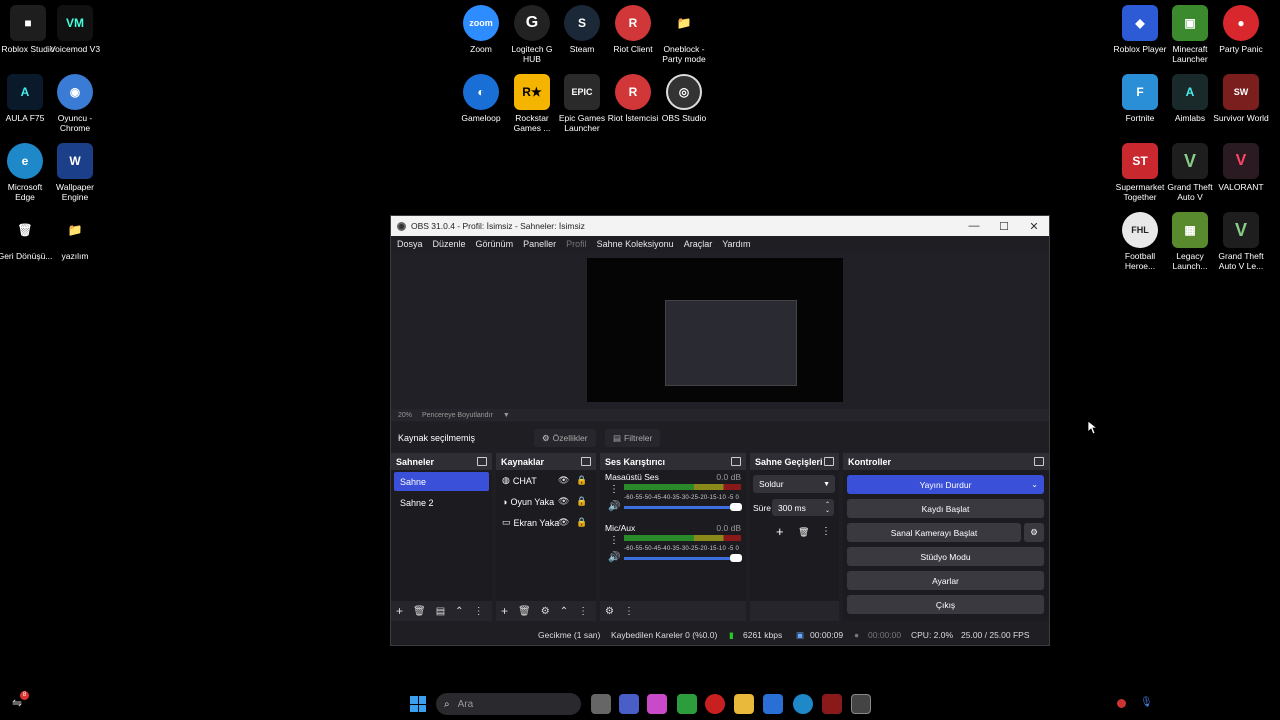  Describe the element at coordinates (1140, 29) in the screenshot. I see `desktop-icon-roblox-player: ◆ Roblox Player` at that location.